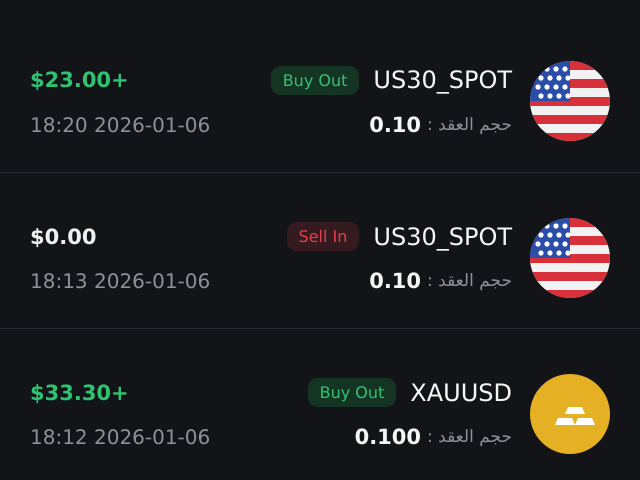 The width and height of the screenshot is (640, 480). Describe the element at coordinates (79, 80) in the screenshot. I see `profit-amount: $23.00+` at that location.